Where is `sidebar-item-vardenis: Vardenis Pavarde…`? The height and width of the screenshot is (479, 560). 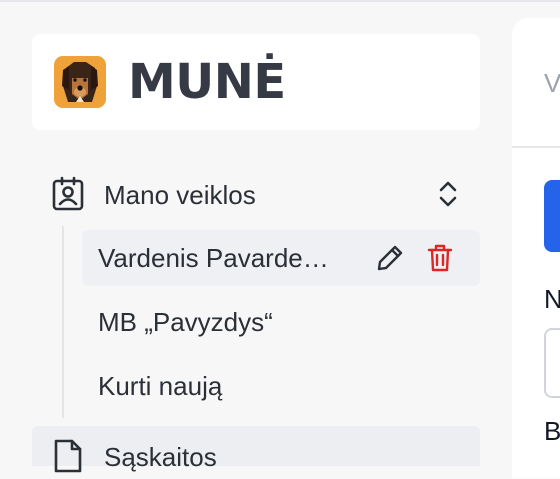 sidebar-item-vardenis: Vardenis Pavarde… is located at coordinates (281, 258).